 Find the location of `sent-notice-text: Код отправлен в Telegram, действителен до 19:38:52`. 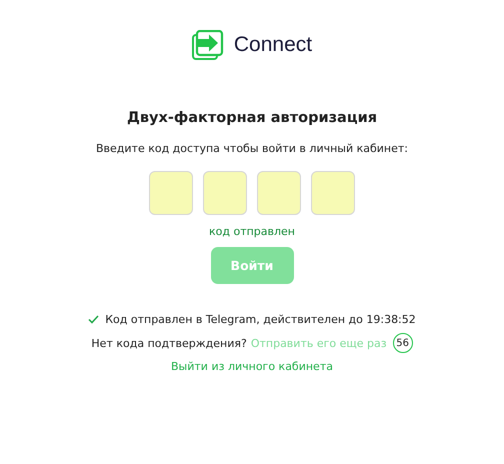

sent-notice-text: Код отправлен в Telegram, действителен до 19:38:52 is located at coordinates (260, 319).